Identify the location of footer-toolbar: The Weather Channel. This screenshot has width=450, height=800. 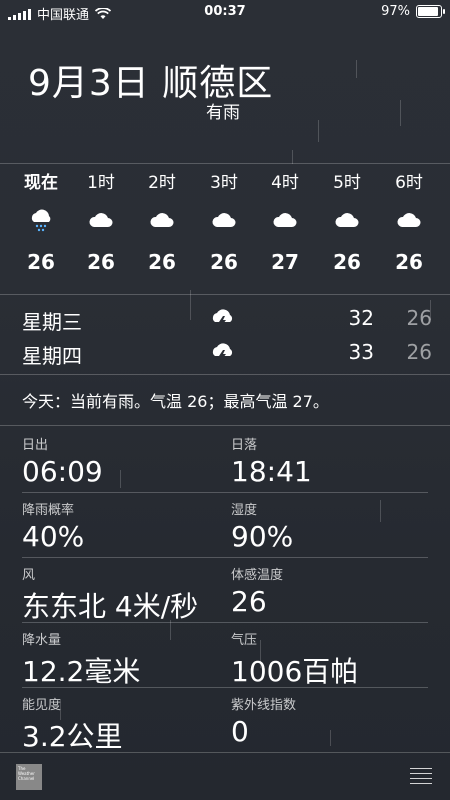
(225, 776).